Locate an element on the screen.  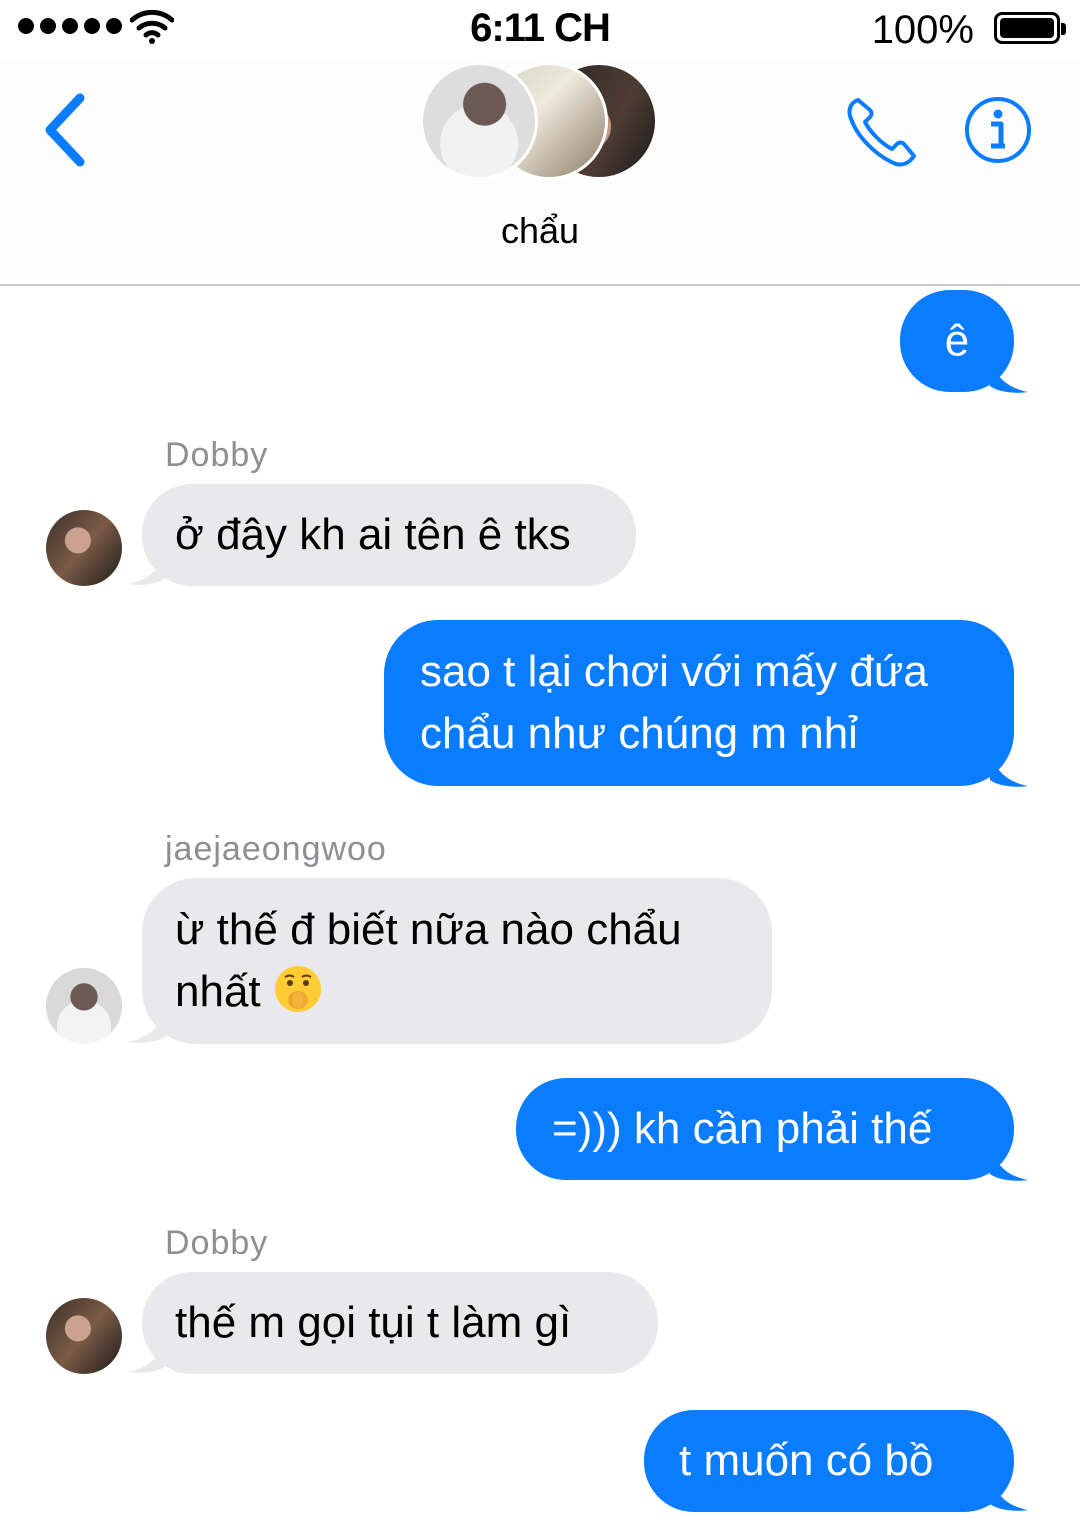
message-text-line: chẩu như chúng m nhỉ is located at coordinates (639, 733).